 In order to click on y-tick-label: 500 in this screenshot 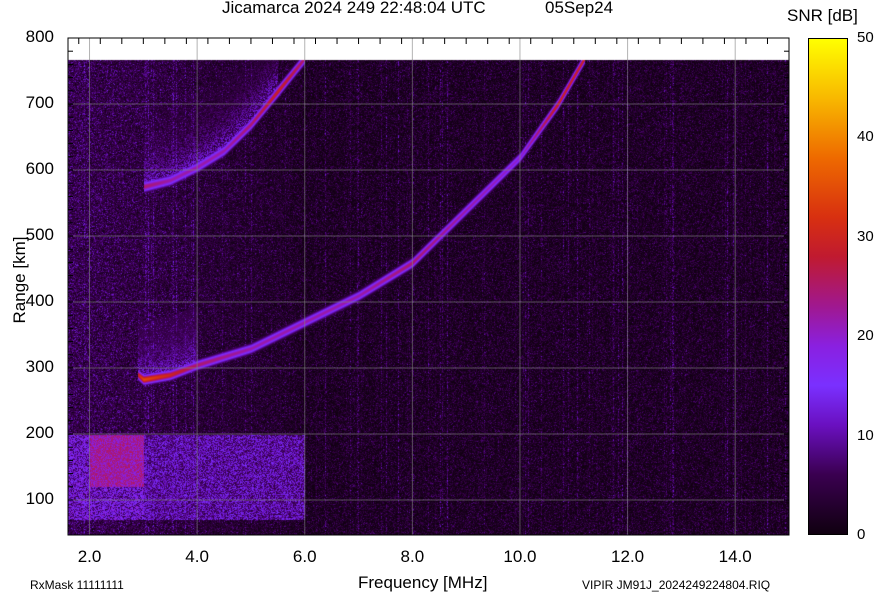, I will do `click(39, 234)`.